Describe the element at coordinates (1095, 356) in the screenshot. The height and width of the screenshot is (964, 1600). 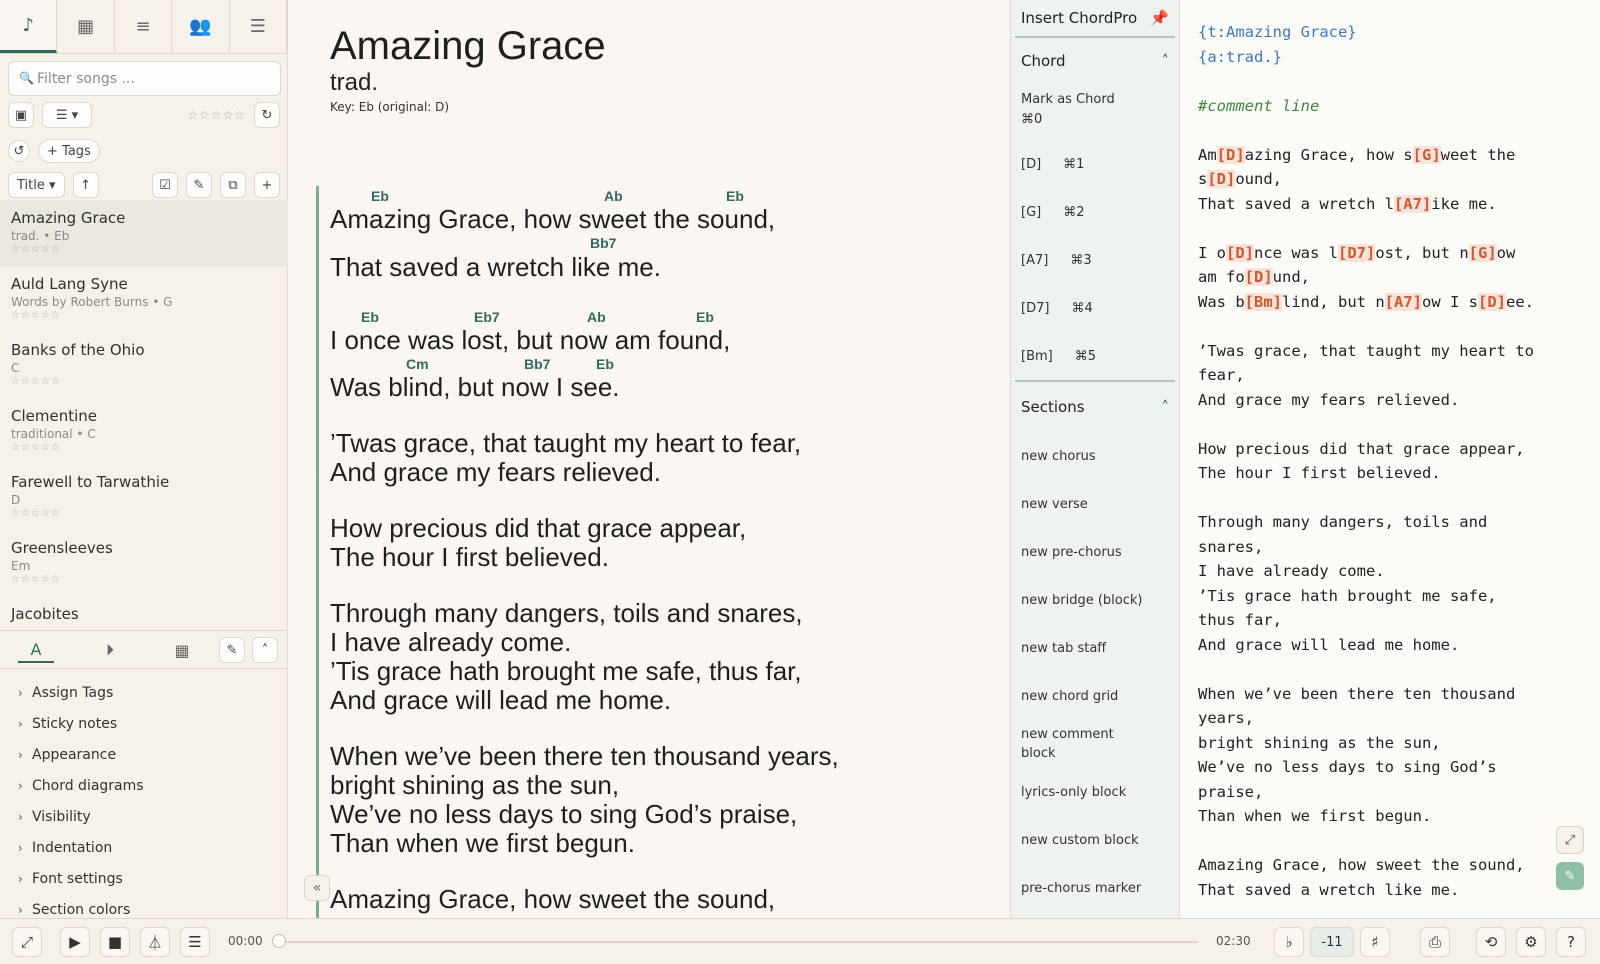
I see `insert-chord-item: [Bm] ⌘5` at that location.